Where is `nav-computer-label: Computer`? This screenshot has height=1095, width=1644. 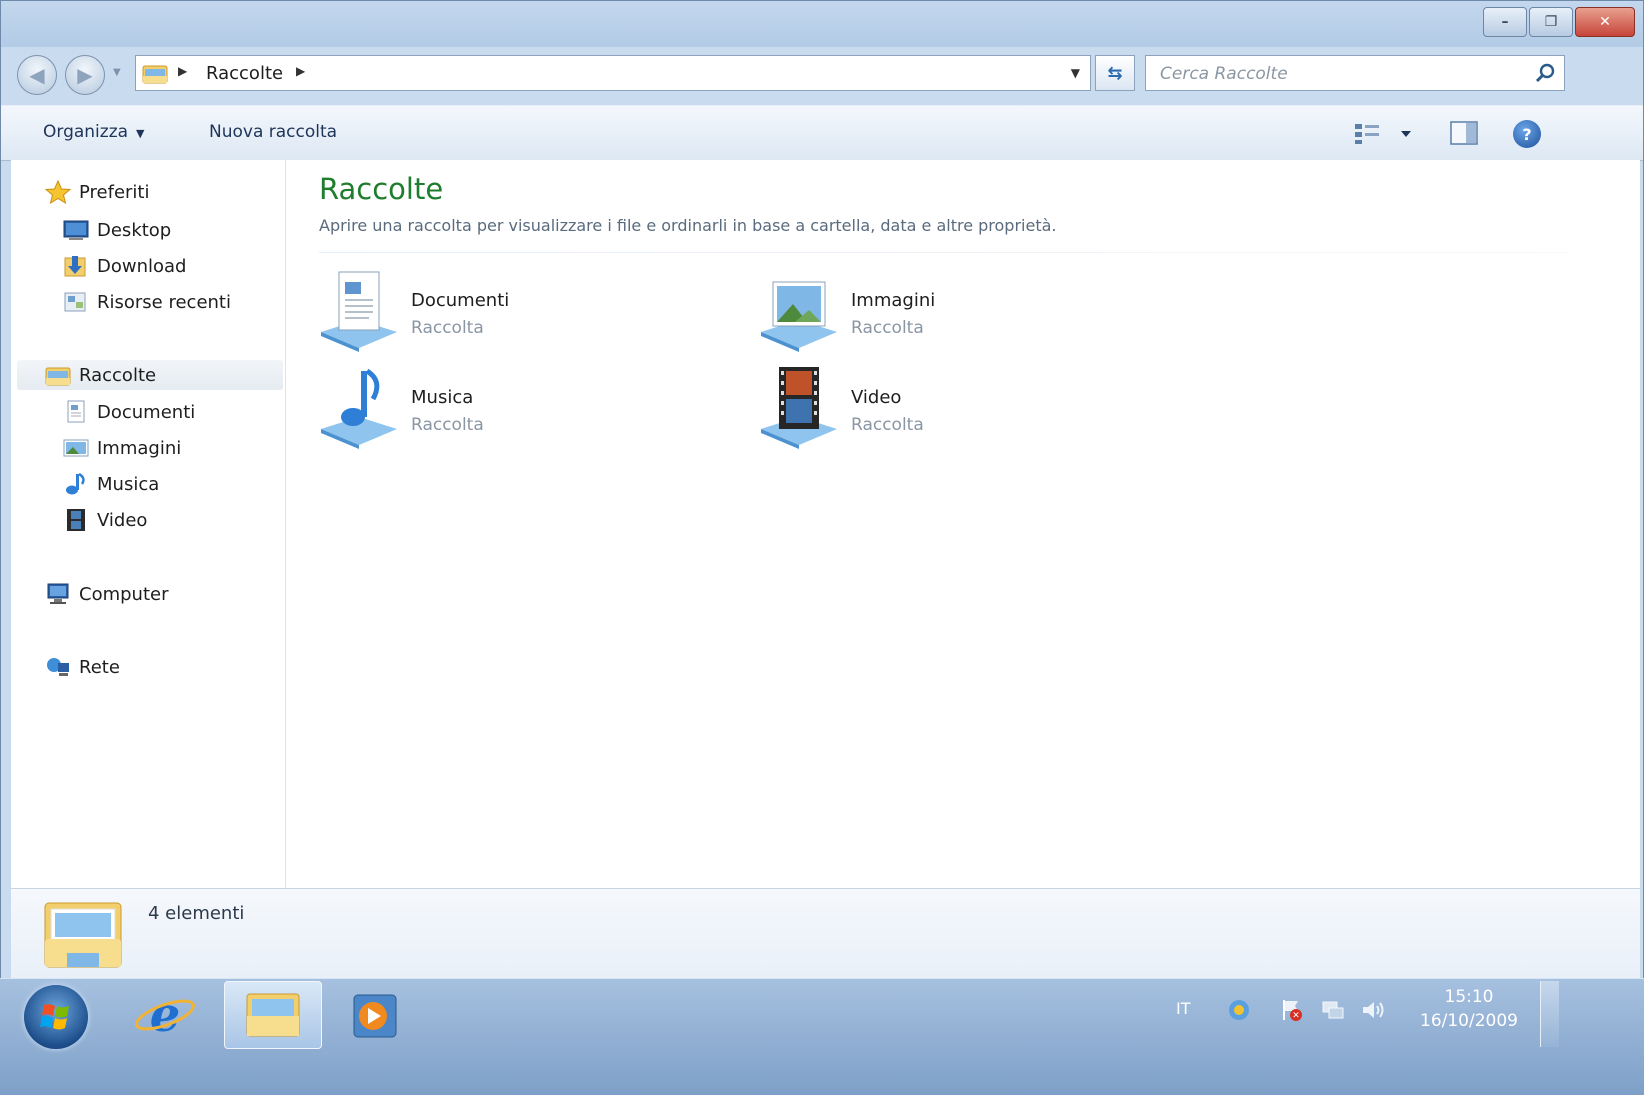
nav-computer-label: Computer is located at coordinates (124, 594).